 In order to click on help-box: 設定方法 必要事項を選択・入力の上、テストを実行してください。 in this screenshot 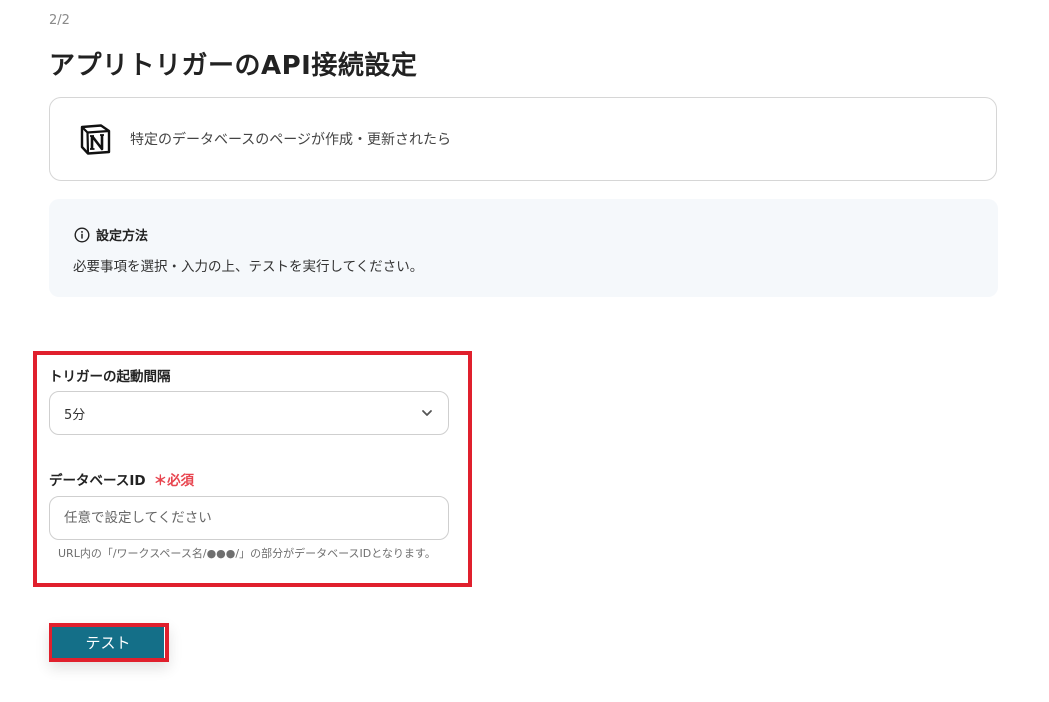, I will do `click(523, 248)`.